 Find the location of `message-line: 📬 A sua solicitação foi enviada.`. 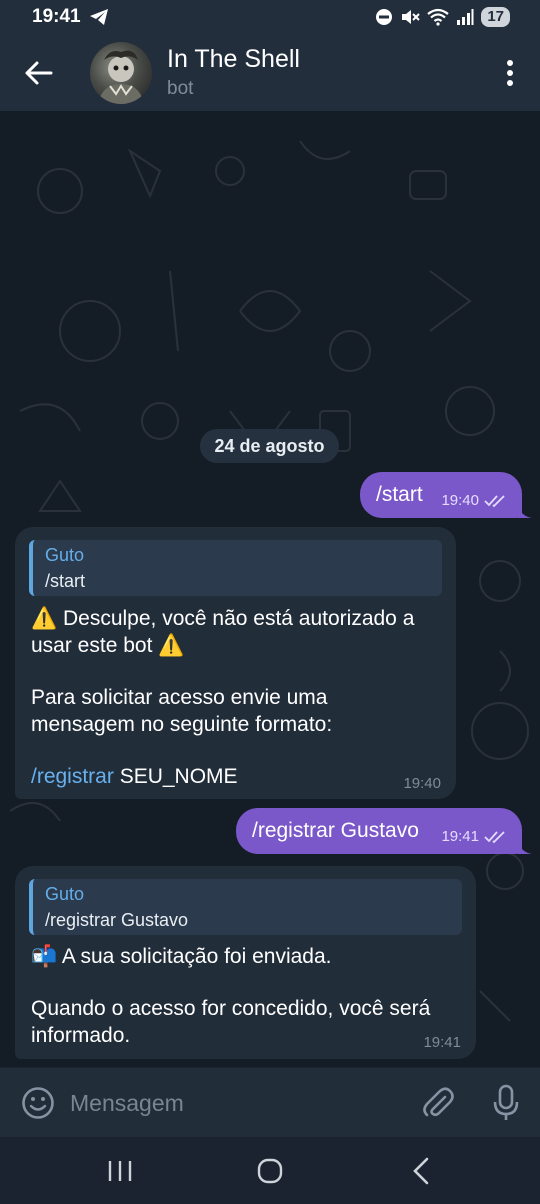

message-line: 📬 A sua solicitação foi enviada. is located at coordinates (181, 956).